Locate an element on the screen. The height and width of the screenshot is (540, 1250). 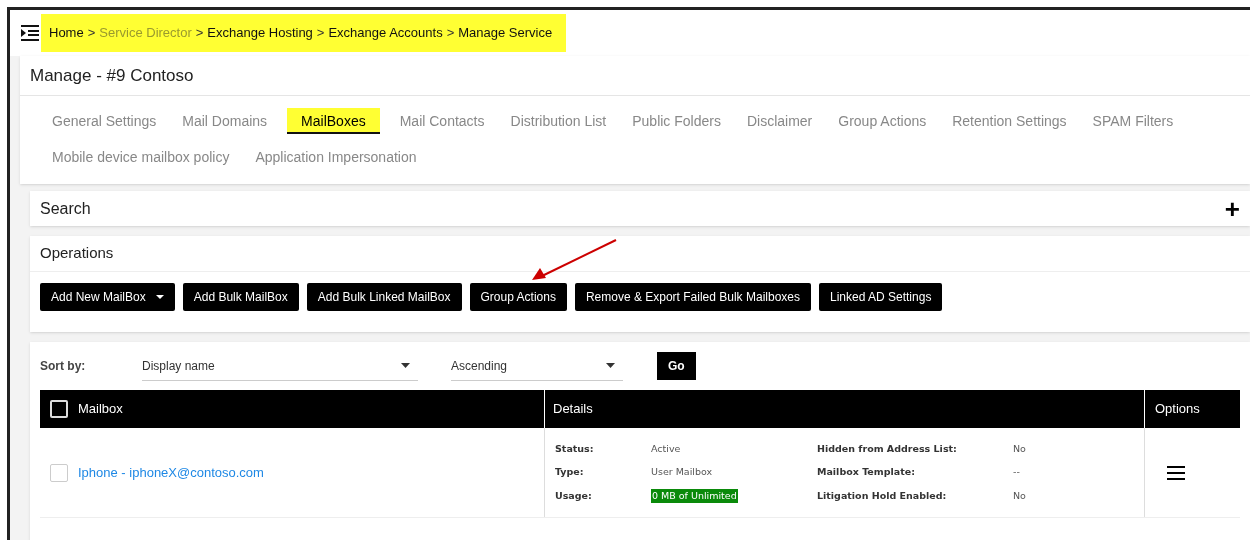
tab: MailBoxes is located at coordinates (333, 121).